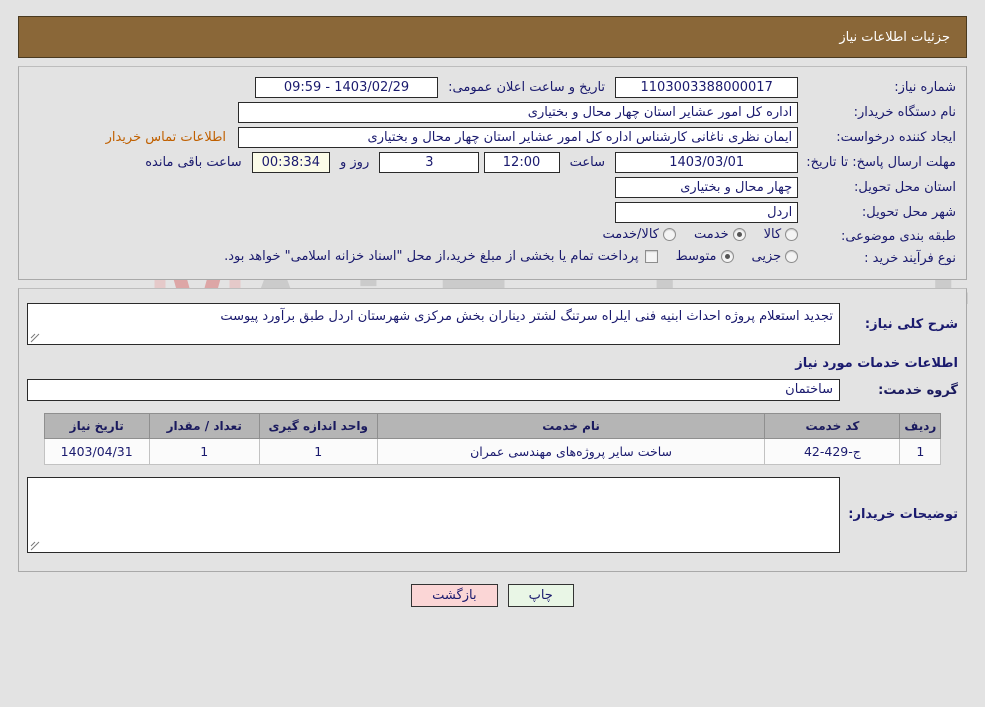 The image size is (985, 707). I want to click on delivery-province-label: استان محل تحویل:, so click(905, 187).